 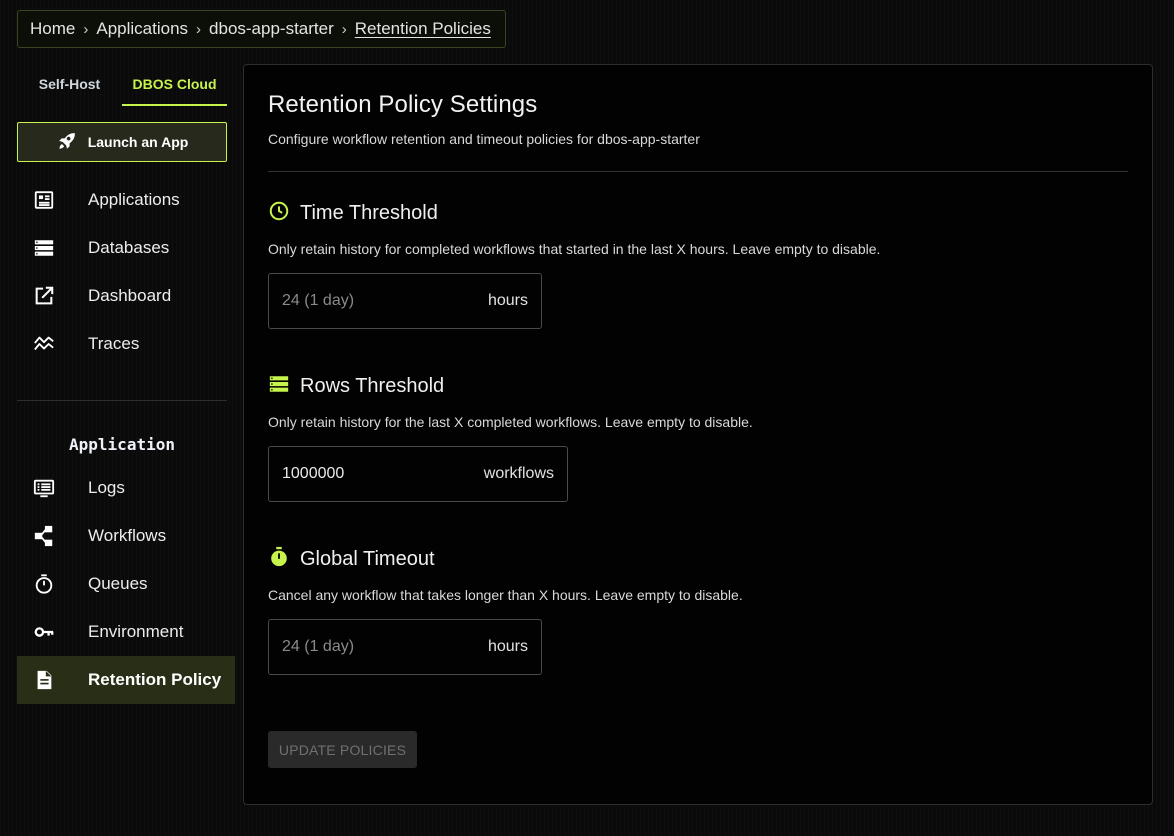 What do you see at coordinates (405, 647) in the screenshot?
I see `global-timeout-input: 24 (1 day) hours` at bounding box center [405, 647].